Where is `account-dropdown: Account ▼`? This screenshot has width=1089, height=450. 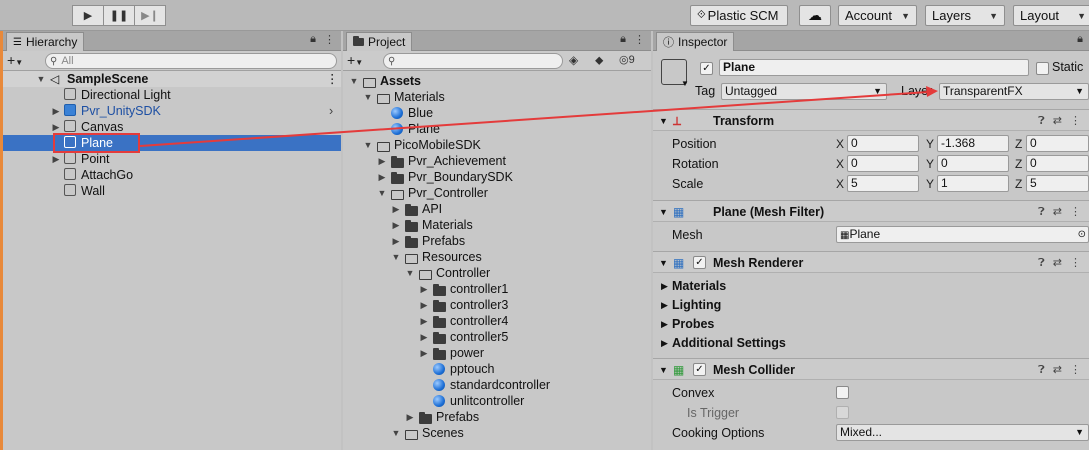
account-dropdown: Account ▼ is located at coordinates (877, 15).